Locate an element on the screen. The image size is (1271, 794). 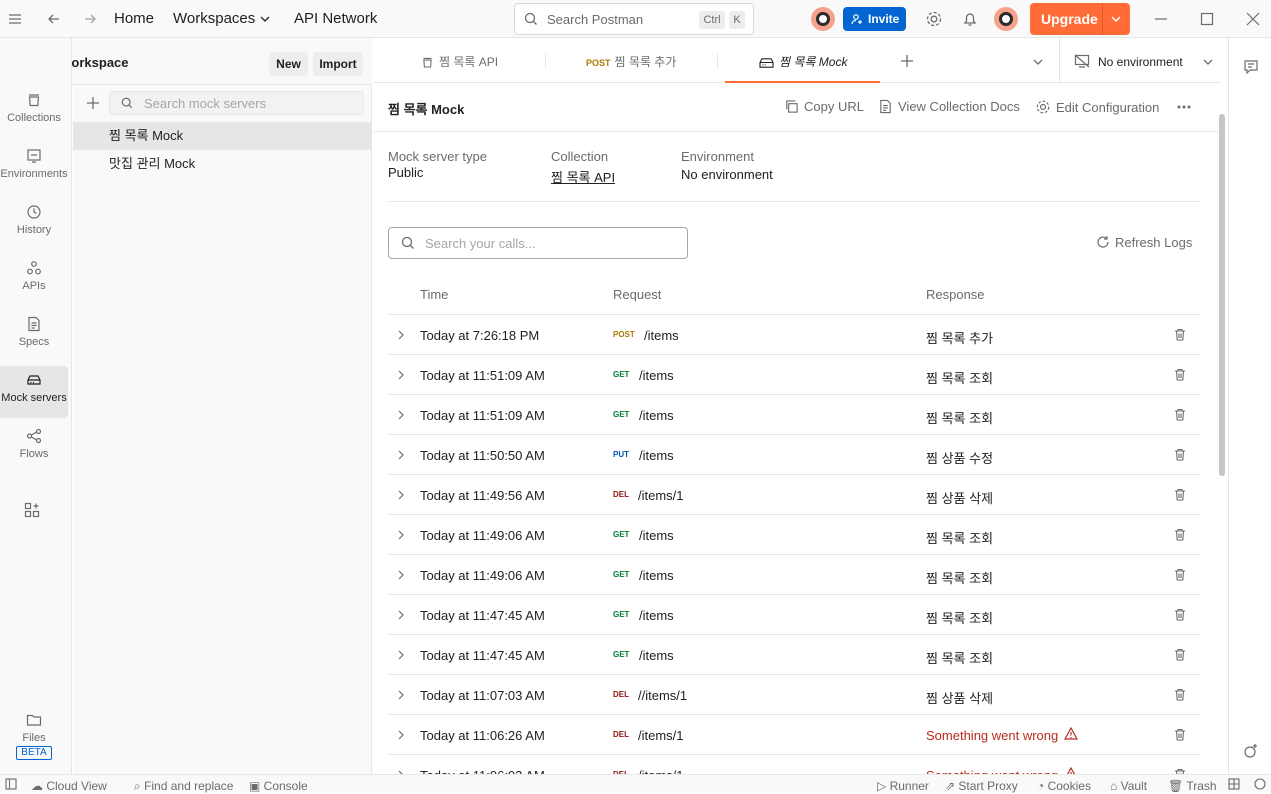
table-row: Today at 7:26:18 PM POST/items 찜 목록 추가 is located at coordinates (794, 334).